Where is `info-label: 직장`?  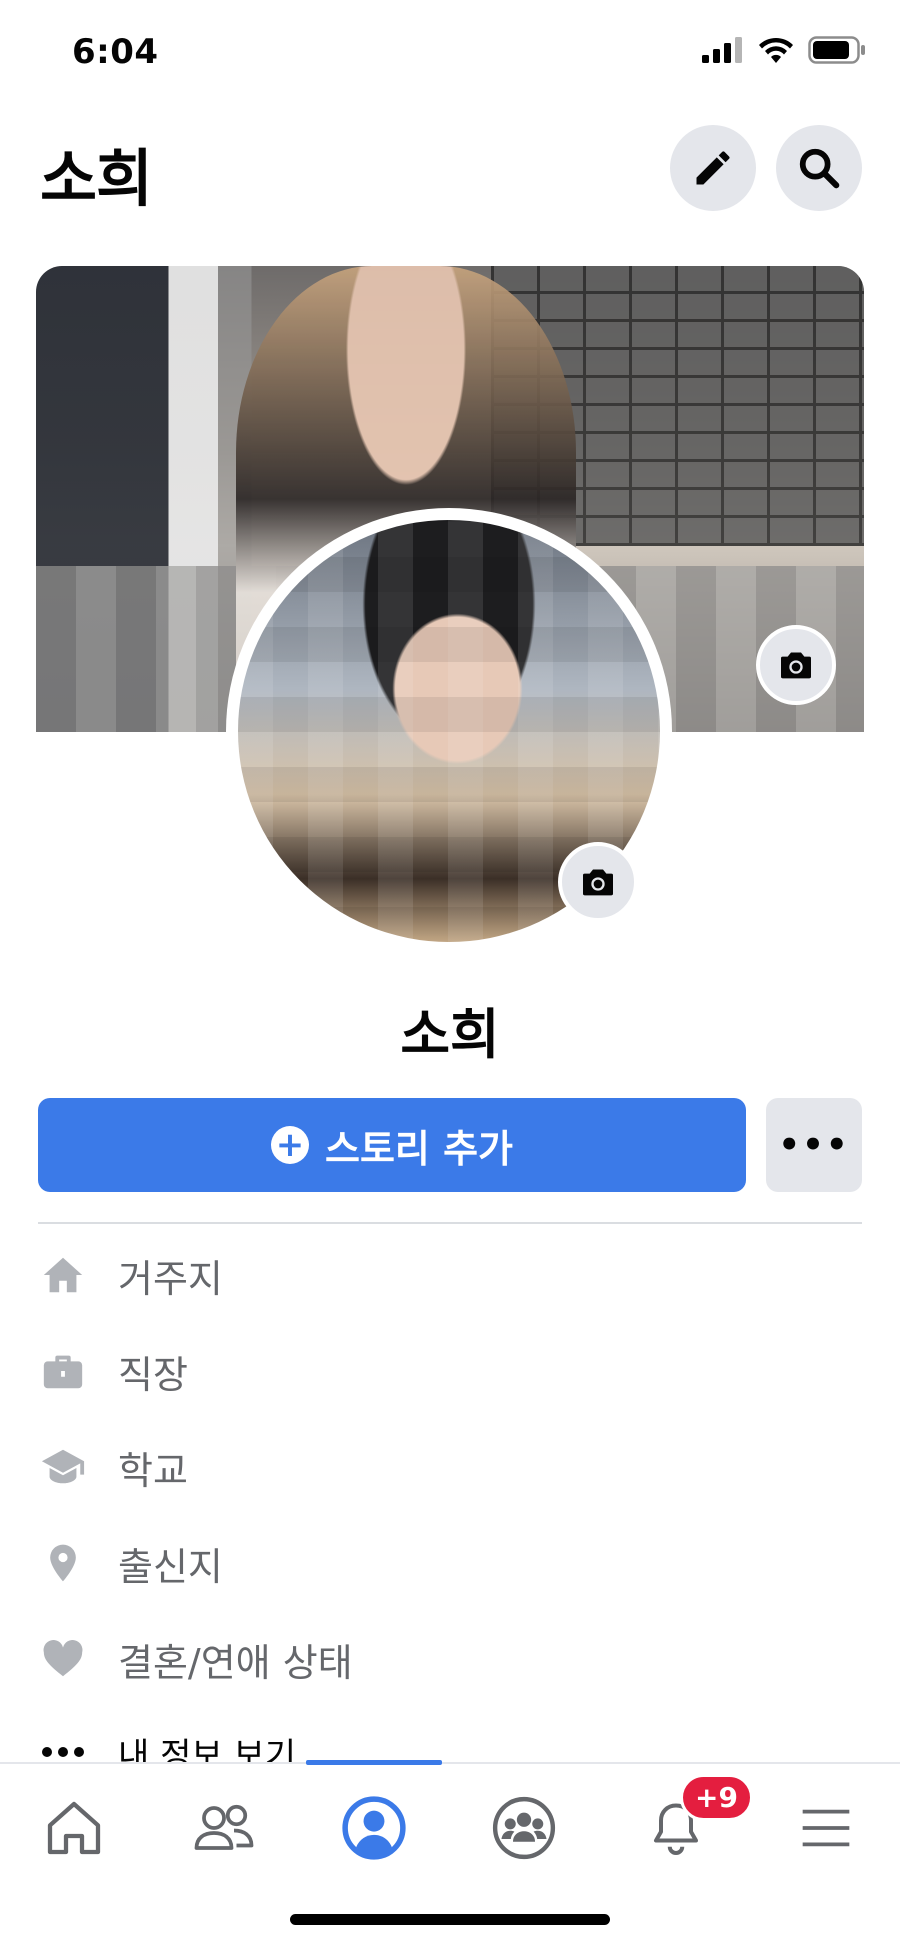
info-label: 직장 is located at coordinates (153, 1374).